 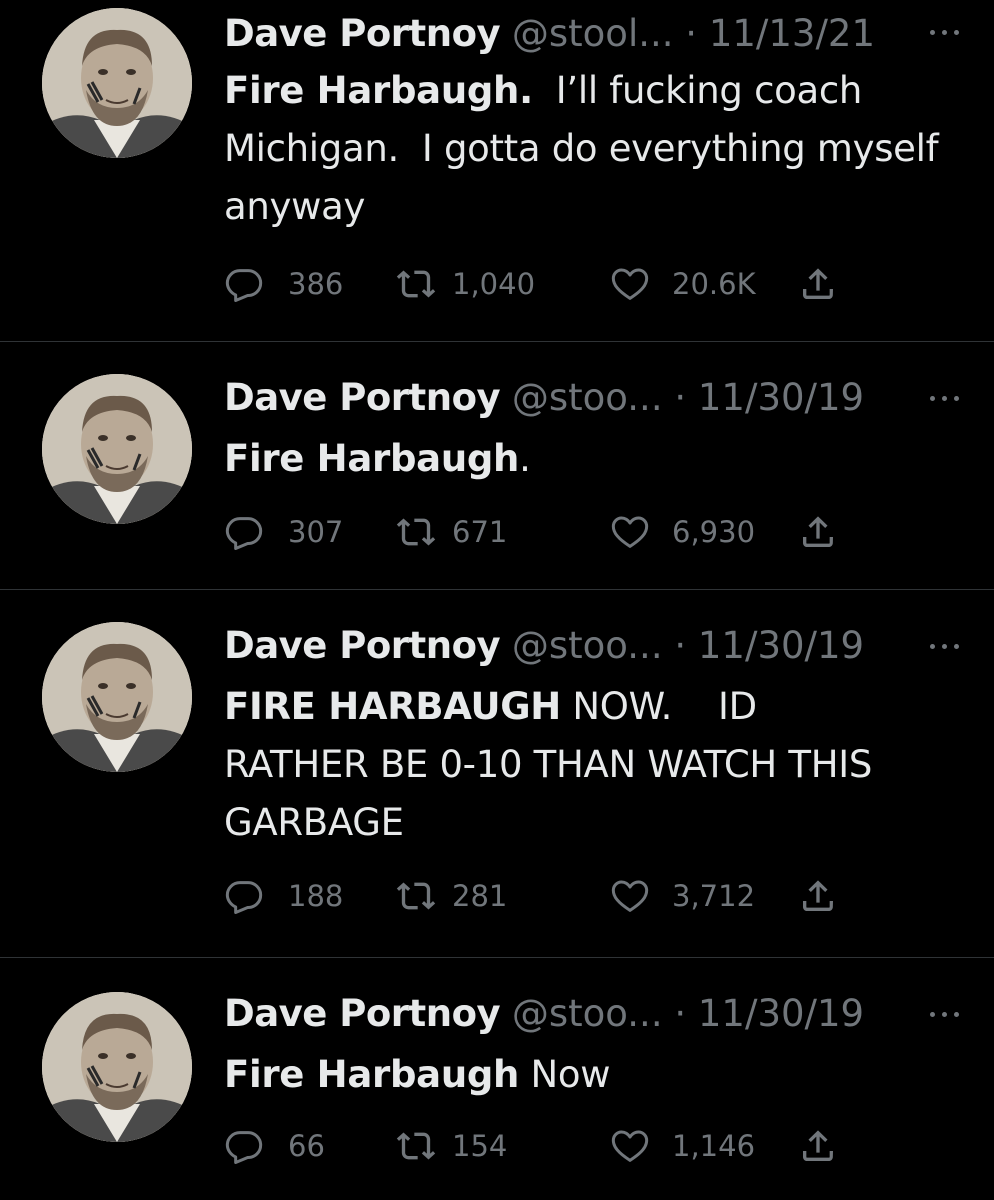 I want to click on like-button: 1,146, so click(x=682, y=1146).